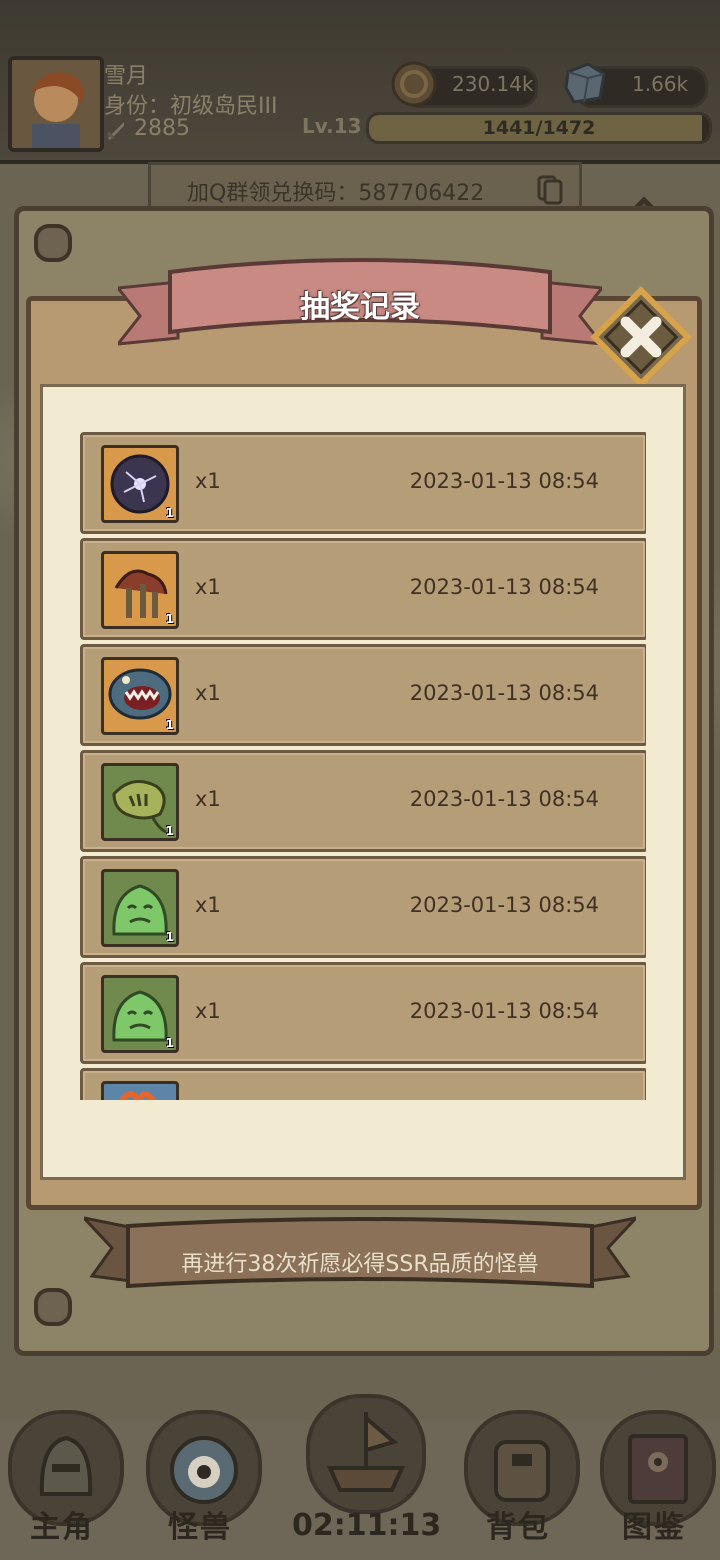 Image resolution: width=720 pixels, height=1560 pixels. What do you see at coordinates (660, 84) in the screenshot?
I see `stone-amount: 1.66k` at bounding box center [660, 84].